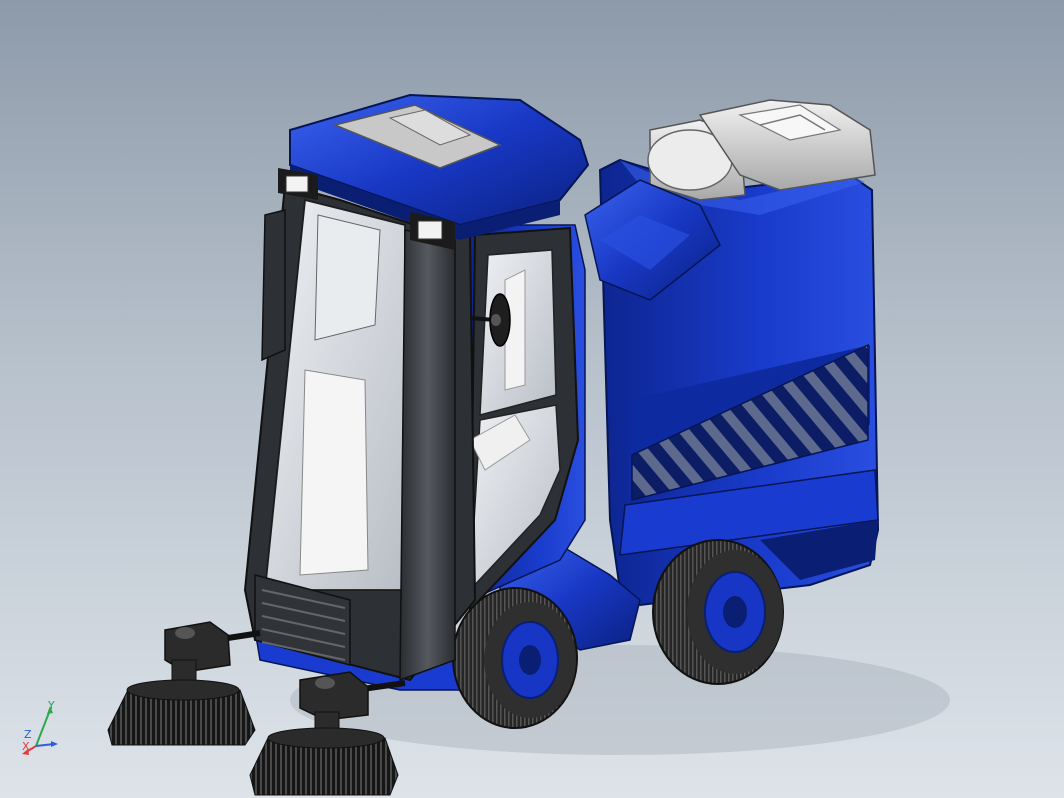 This screenshot has height=798, width=1064. I want to click on rear-wheel, so click(718, 612).